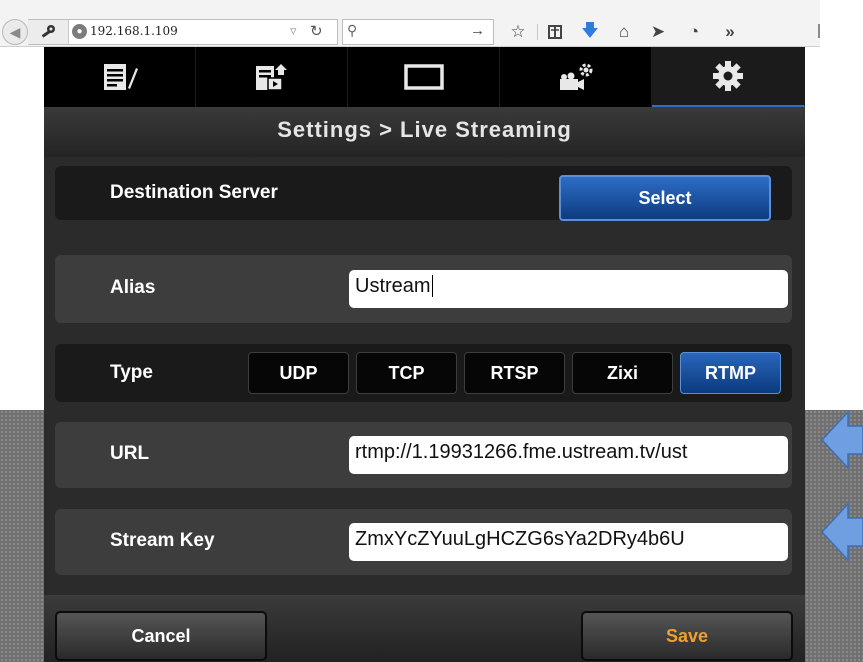  I want to click on url-annotation-arrow-icon, so click(841, 440).